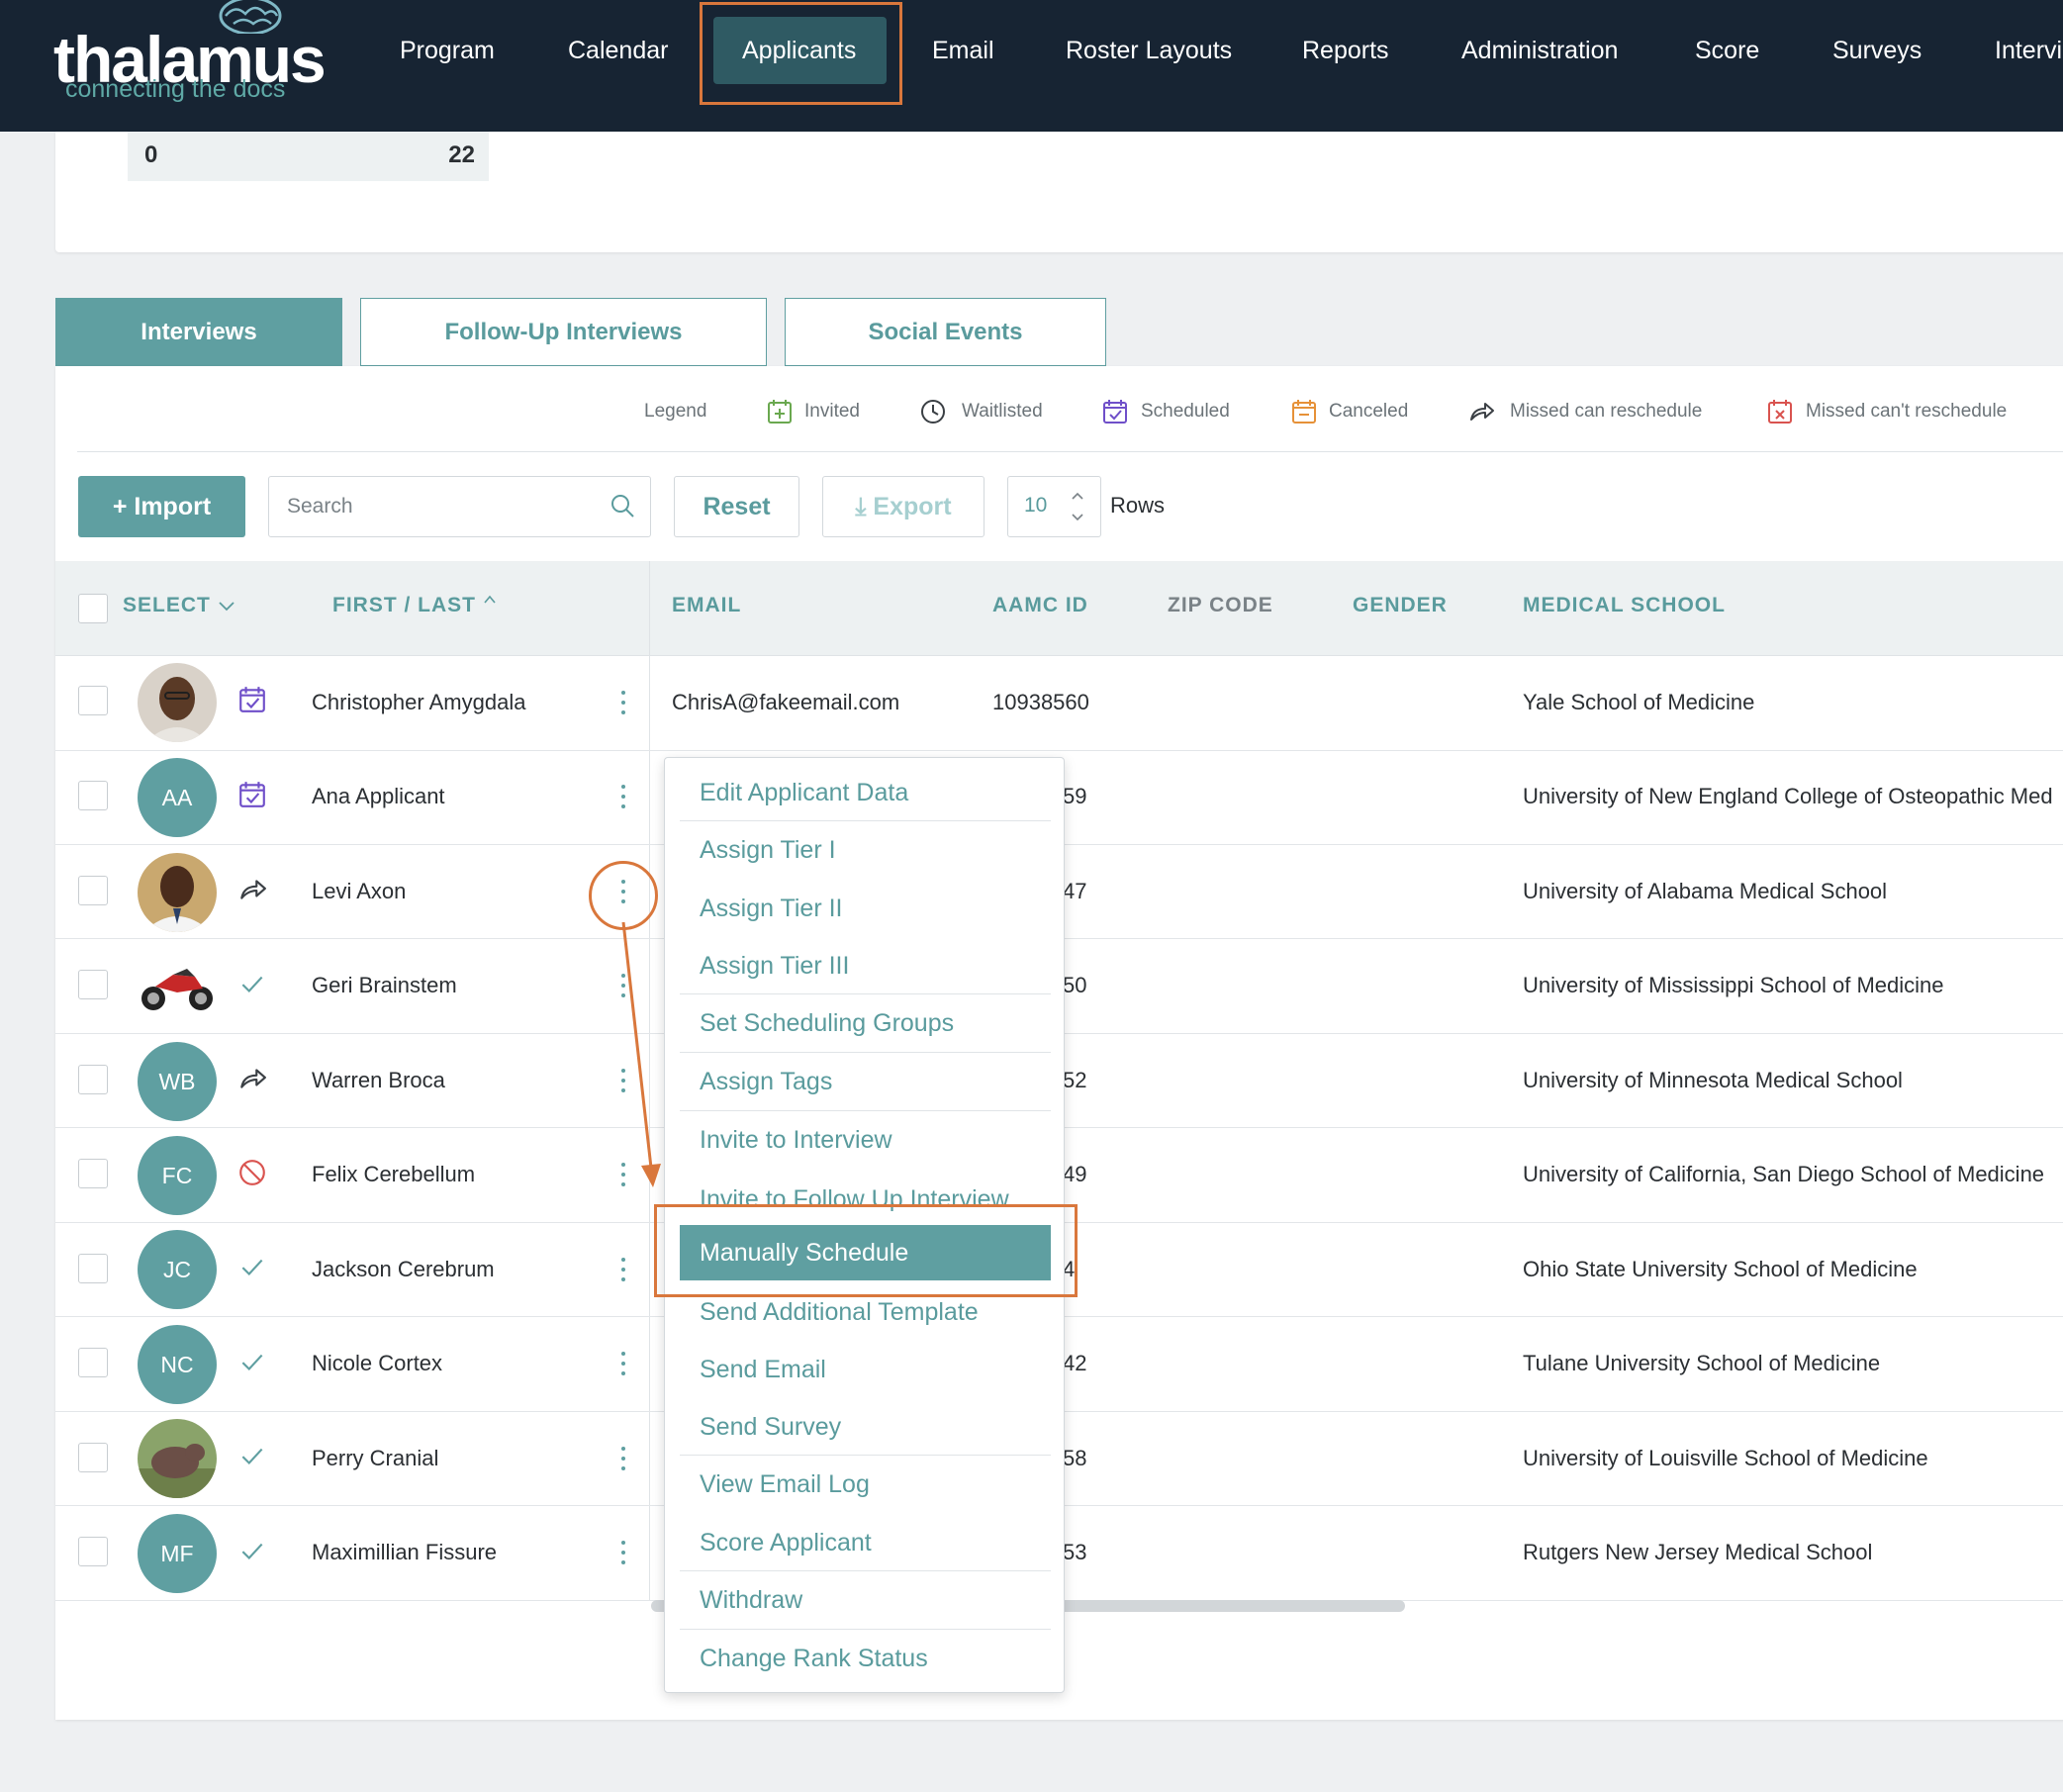  I want to click on calendar-x-icon, so click(1780, 412).